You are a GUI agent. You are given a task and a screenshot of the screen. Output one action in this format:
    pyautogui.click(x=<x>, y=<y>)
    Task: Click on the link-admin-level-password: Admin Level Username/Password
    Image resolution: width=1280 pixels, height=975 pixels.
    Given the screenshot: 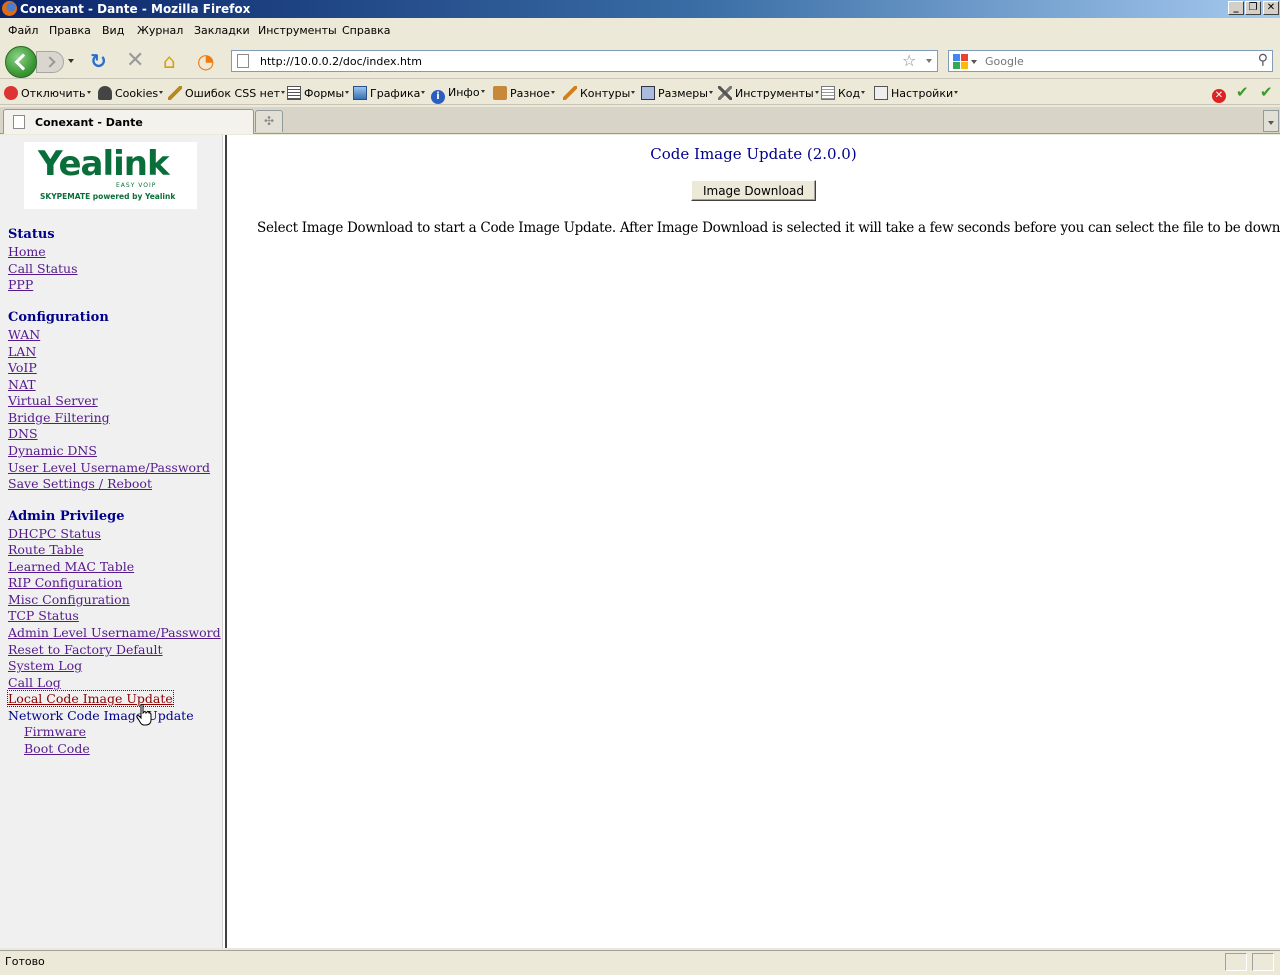 What is the action you would take?
    pyautogui.click(x=114, y=632)
    